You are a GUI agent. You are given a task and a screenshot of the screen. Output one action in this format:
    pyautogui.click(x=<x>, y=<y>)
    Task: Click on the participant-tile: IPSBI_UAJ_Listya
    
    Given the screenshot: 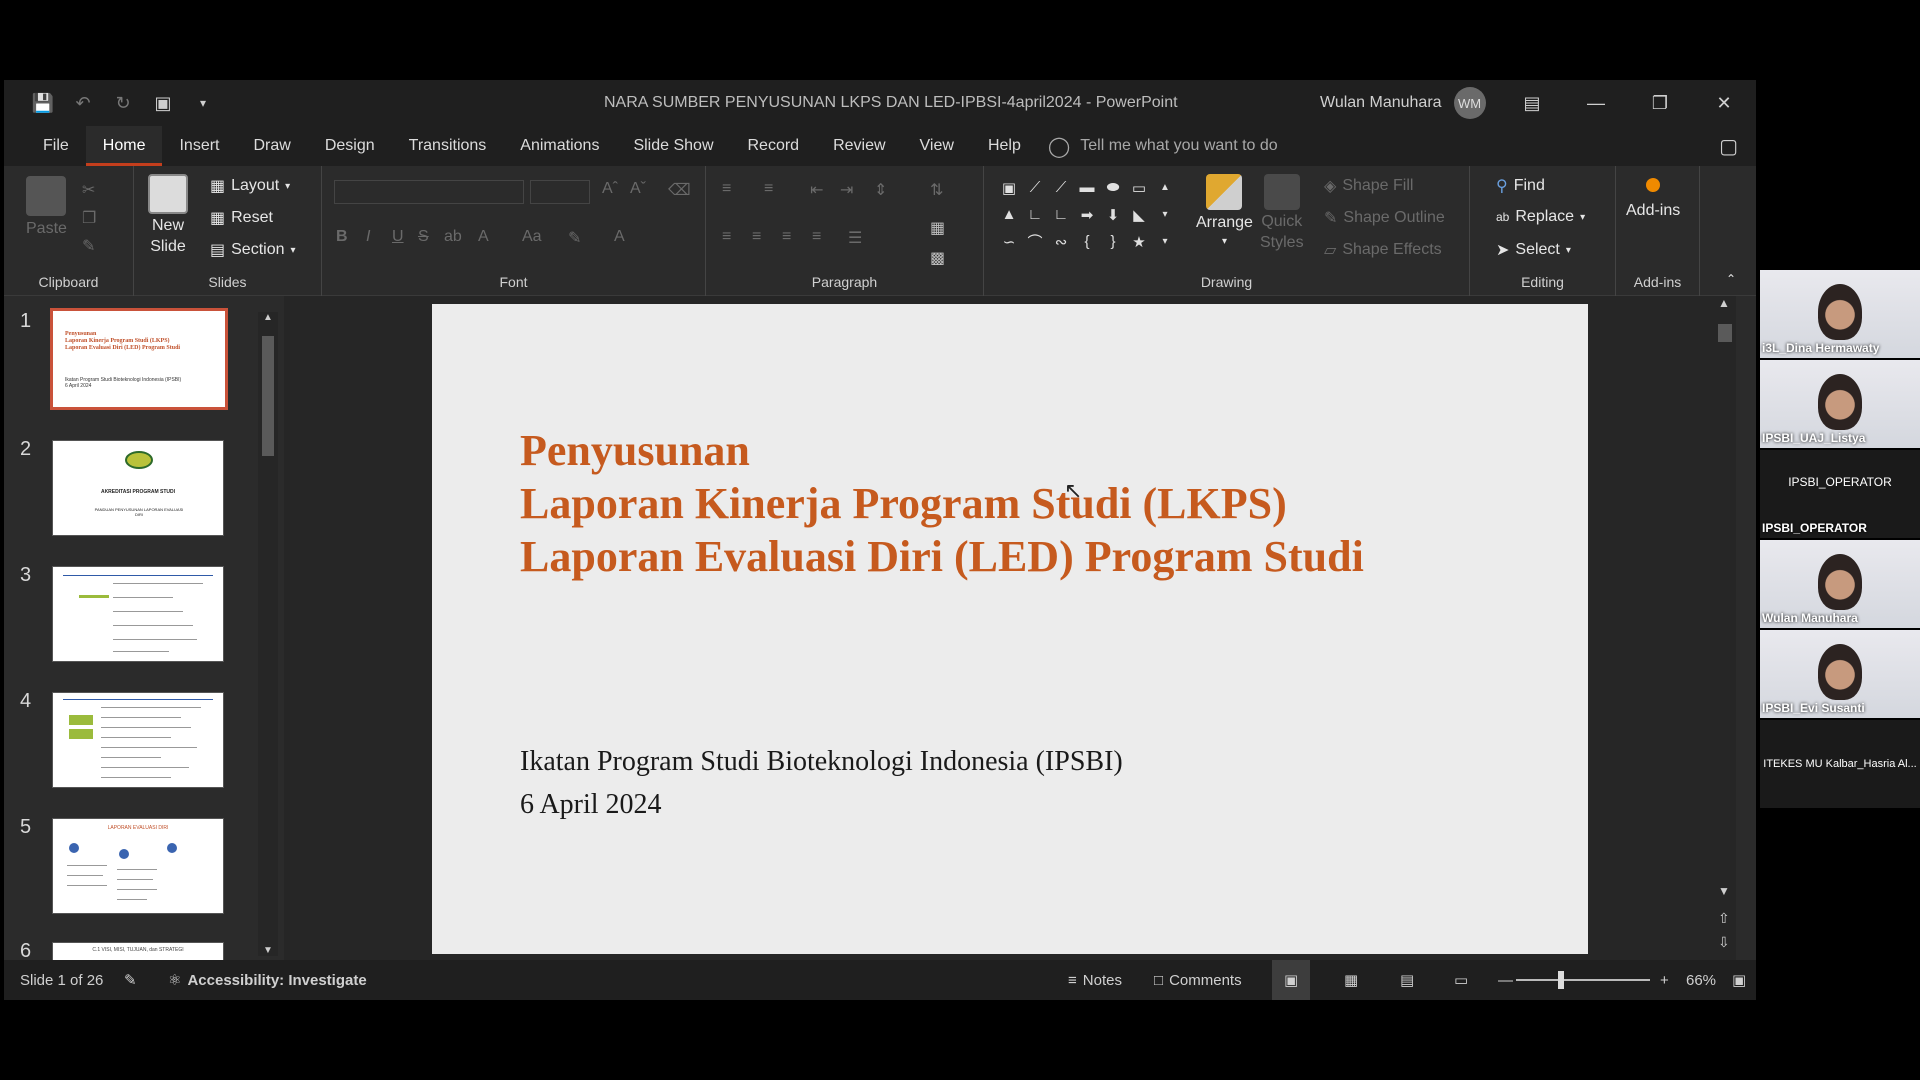 What is the action you would take?
    pyautogui.click(x=1840, y=404)
    